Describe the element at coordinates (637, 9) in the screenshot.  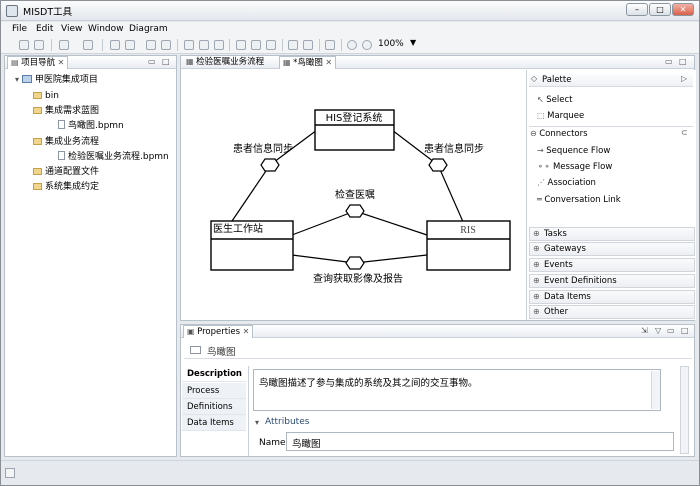
I see `minimize-button: –` at that location.